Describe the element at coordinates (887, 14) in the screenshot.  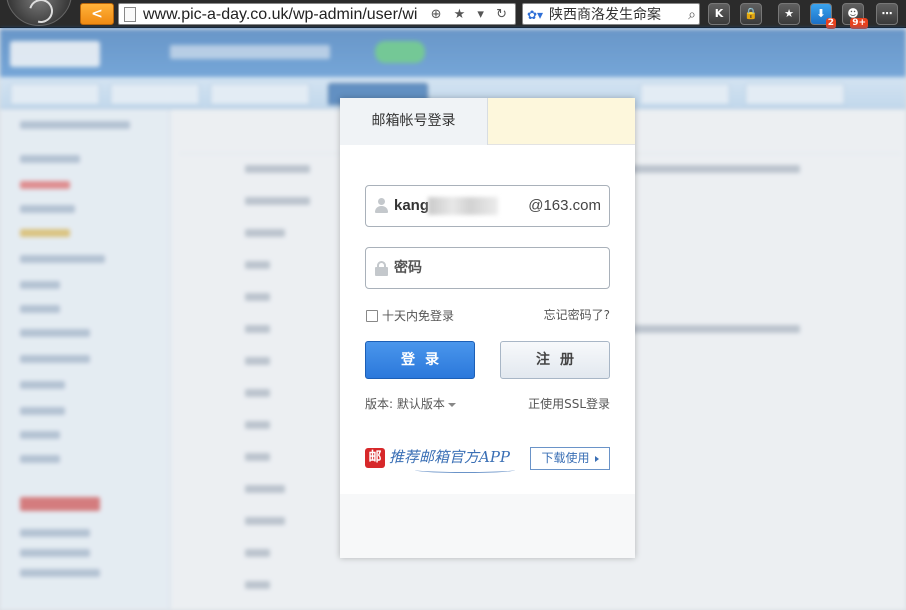
I see `more-icon: ⋯` at that location.